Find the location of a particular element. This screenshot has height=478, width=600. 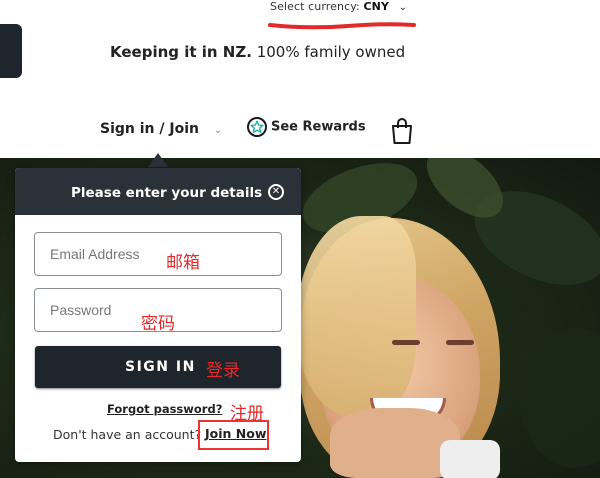

dropdown-arrow is located at coordinates (158, 160).